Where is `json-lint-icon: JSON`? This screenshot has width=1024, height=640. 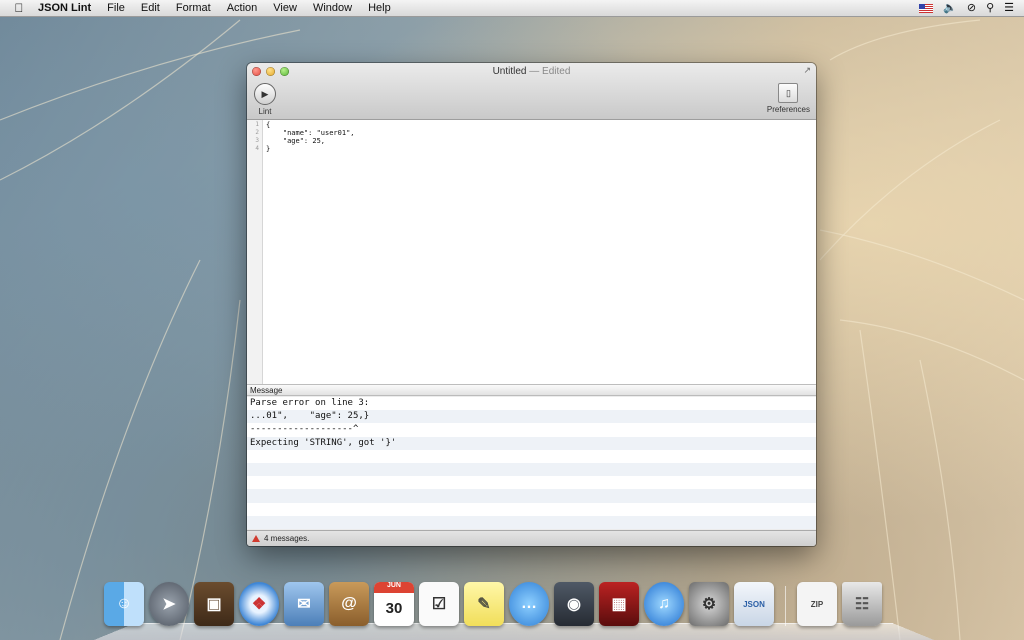
json-lint-icon: JSON is located at coordinates (754, 604).